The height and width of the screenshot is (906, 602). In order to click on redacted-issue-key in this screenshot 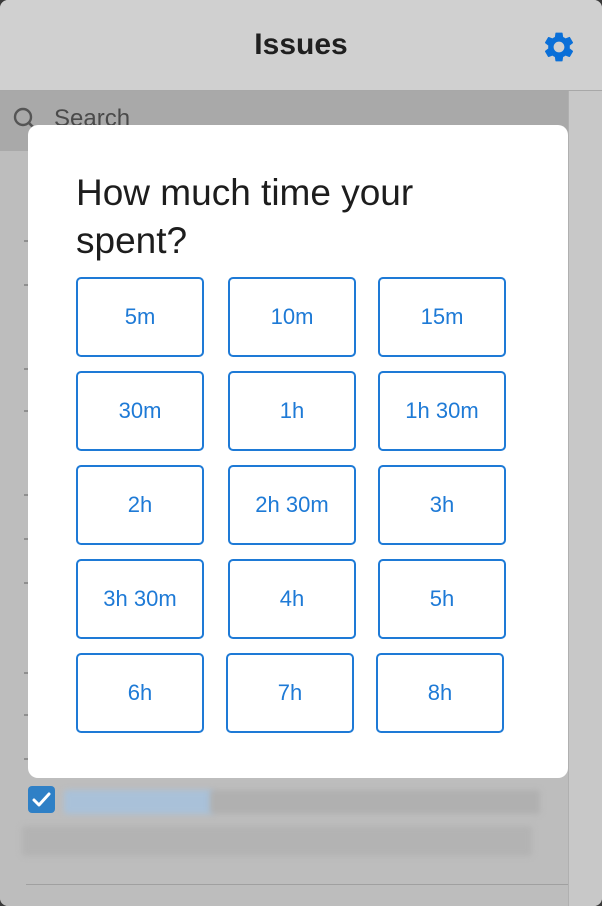, I will do `click(139, 802)`.